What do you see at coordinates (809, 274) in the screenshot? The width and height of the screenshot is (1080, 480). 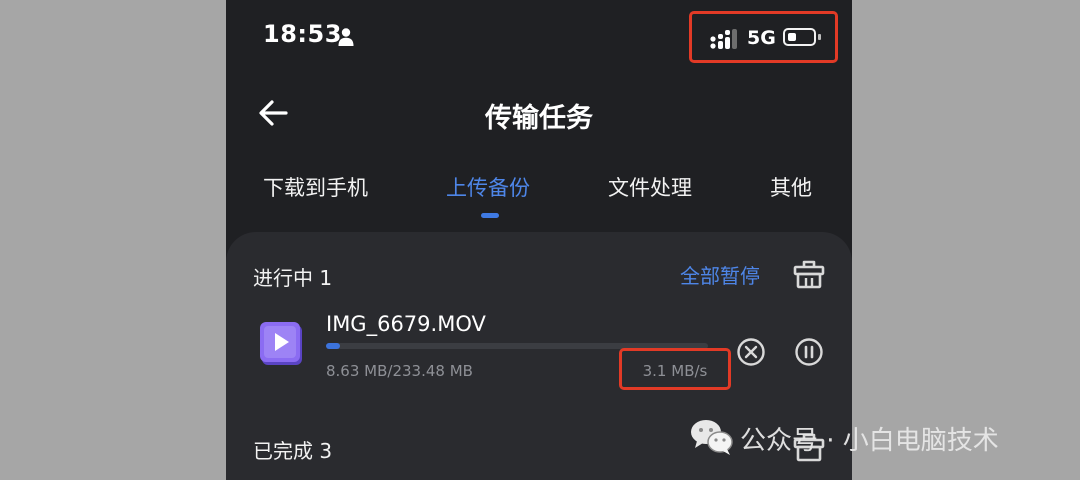 I see `trash-icon` at bounding box center [809, 274].